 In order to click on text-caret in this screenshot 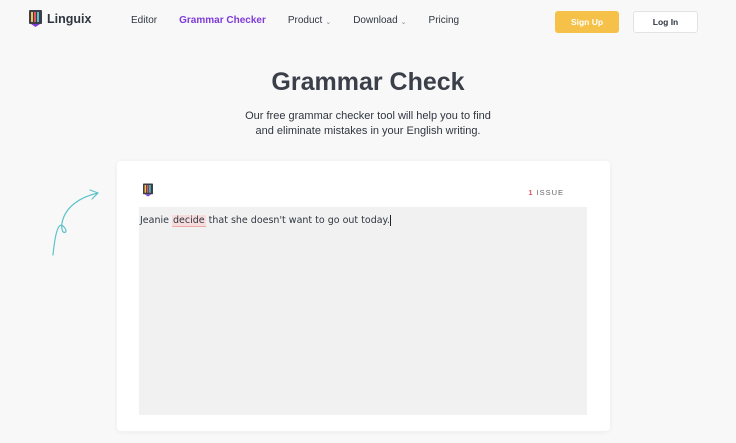, I will do `click(390, 220)`.